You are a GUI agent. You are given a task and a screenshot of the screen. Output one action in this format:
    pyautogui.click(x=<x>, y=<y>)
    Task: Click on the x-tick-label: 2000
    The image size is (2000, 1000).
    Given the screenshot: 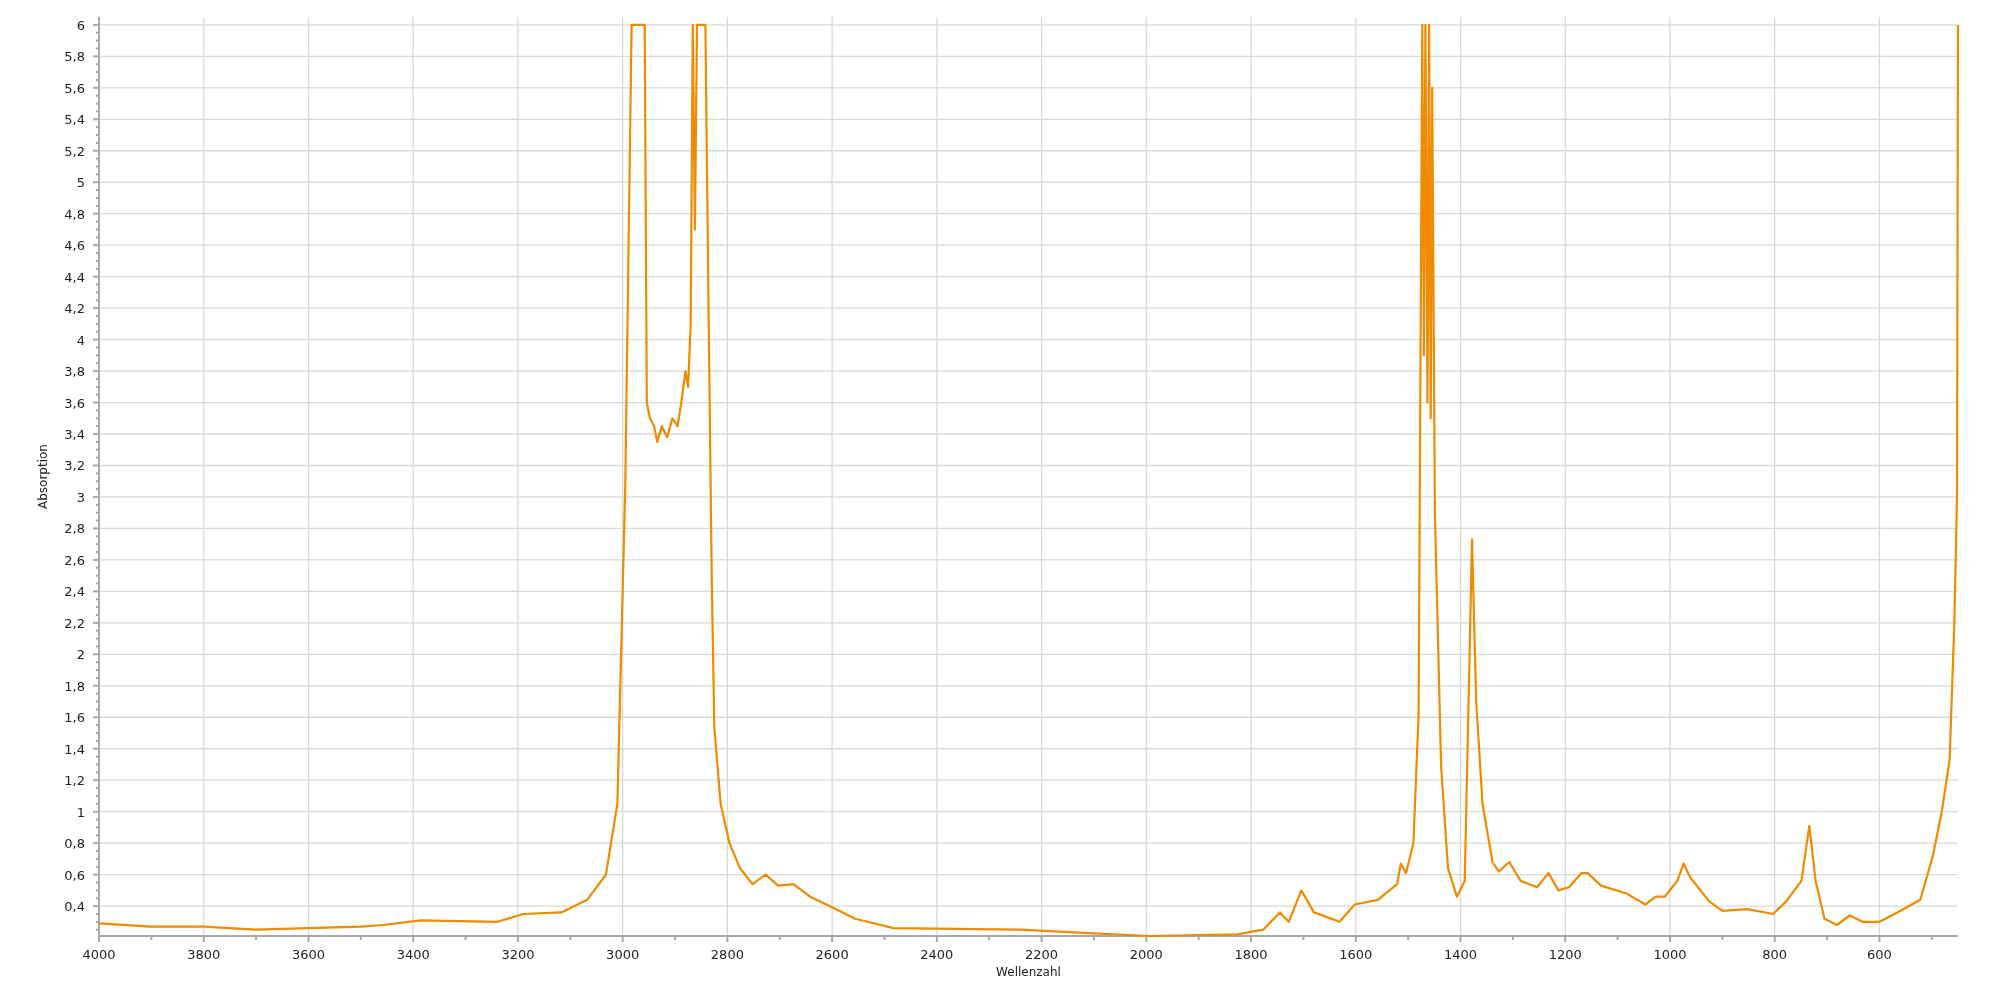 What is the action you would take?
    pyautogui.click(x=1146, y=954)
    